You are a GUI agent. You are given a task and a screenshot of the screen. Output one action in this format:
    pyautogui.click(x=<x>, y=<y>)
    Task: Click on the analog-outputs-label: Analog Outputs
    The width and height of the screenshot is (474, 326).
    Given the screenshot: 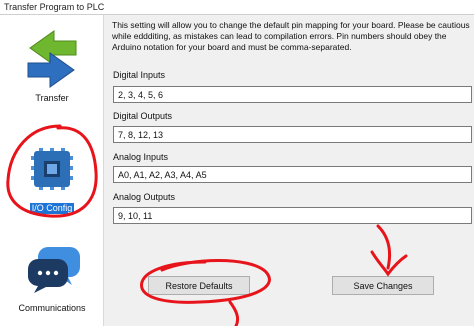 What is the action you would take?
    pyautogui.click(x=144, y=197)
    